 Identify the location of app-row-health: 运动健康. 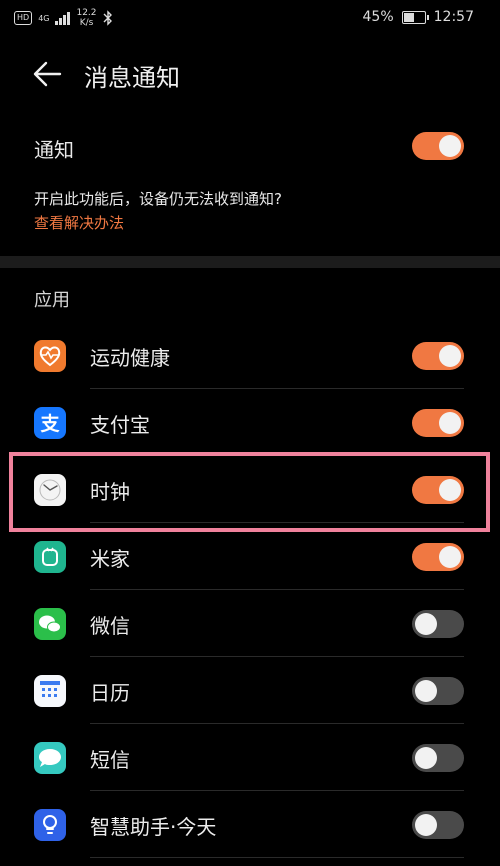
(249, 355).